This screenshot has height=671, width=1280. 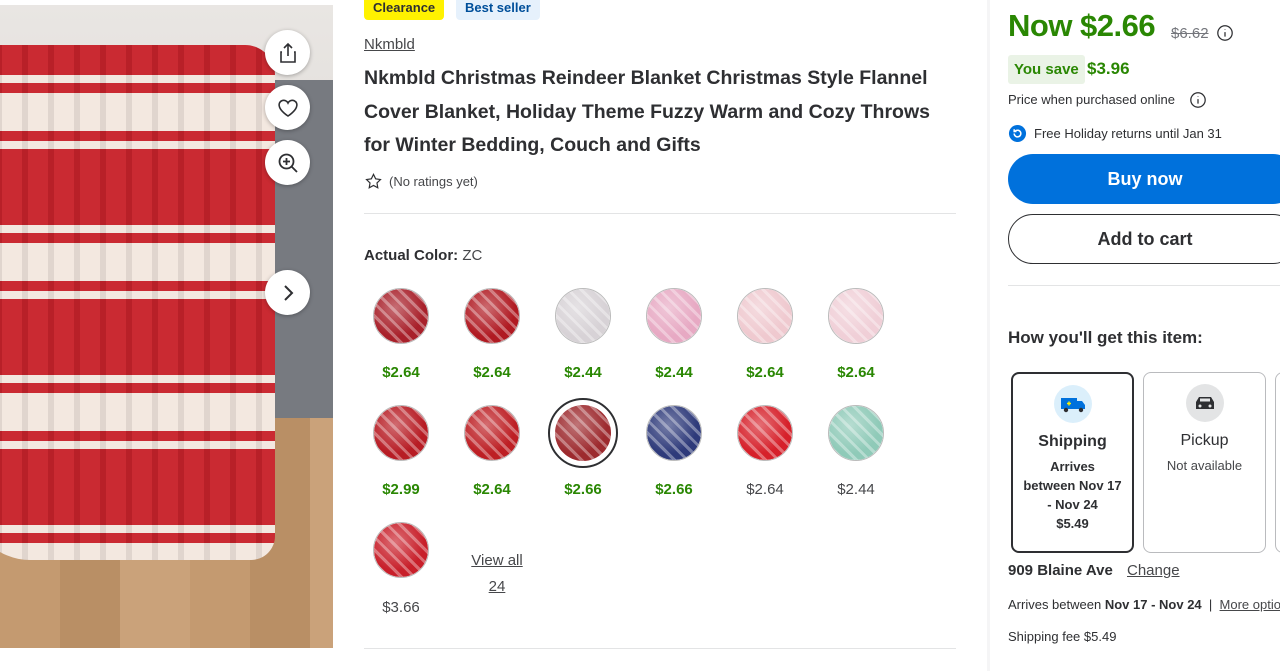 I want to click on color-label-key: Actual Color:, so click(x=411, y=255).